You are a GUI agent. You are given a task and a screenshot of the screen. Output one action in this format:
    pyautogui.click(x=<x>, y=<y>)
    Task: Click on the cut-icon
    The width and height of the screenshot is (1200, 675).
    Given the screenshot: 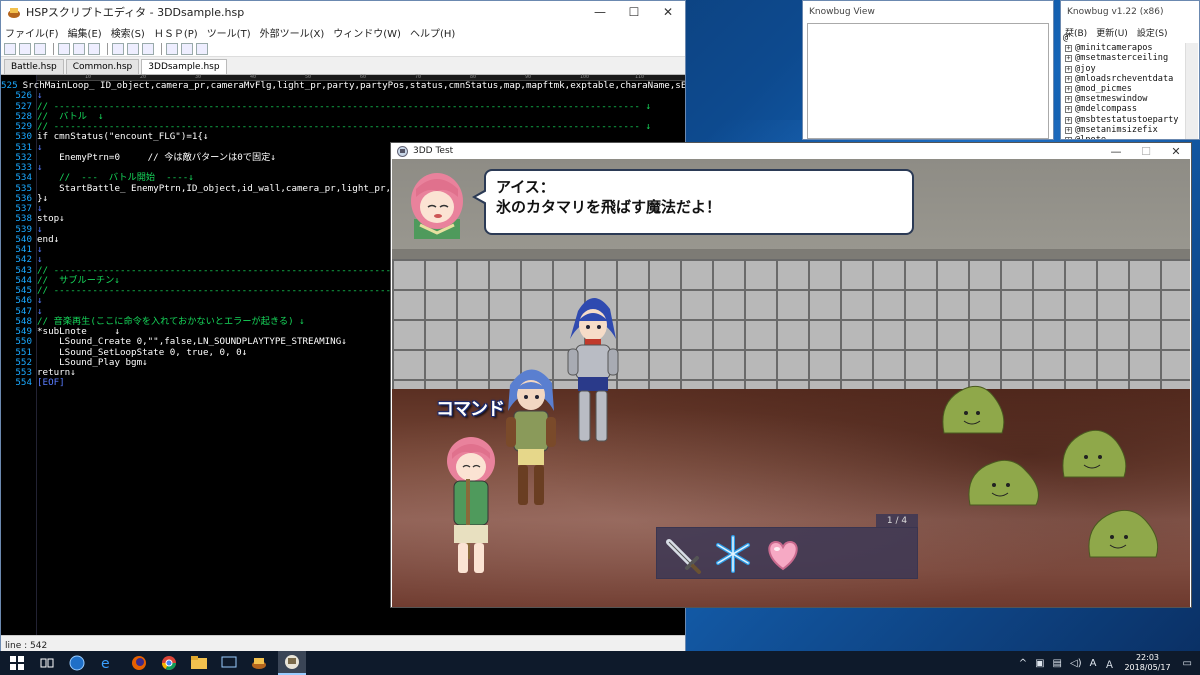 What is the action you would take?
    pyautogui.click(x=64, y=48)
    